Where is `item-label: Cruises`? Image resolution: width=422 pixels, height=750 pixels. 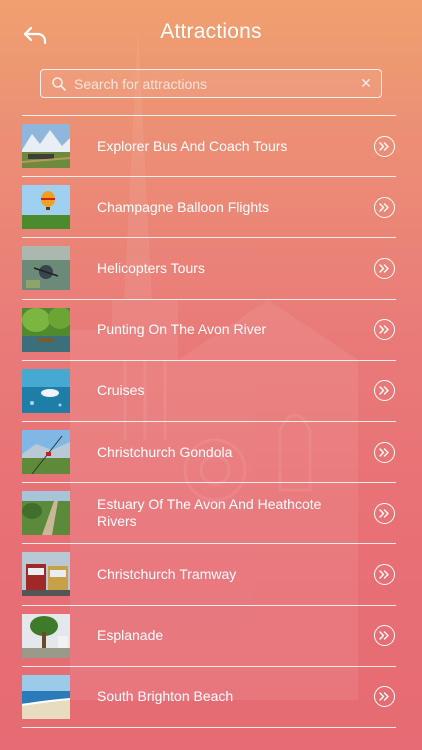
item-label: Cruises is located at coordinates (121, 390).